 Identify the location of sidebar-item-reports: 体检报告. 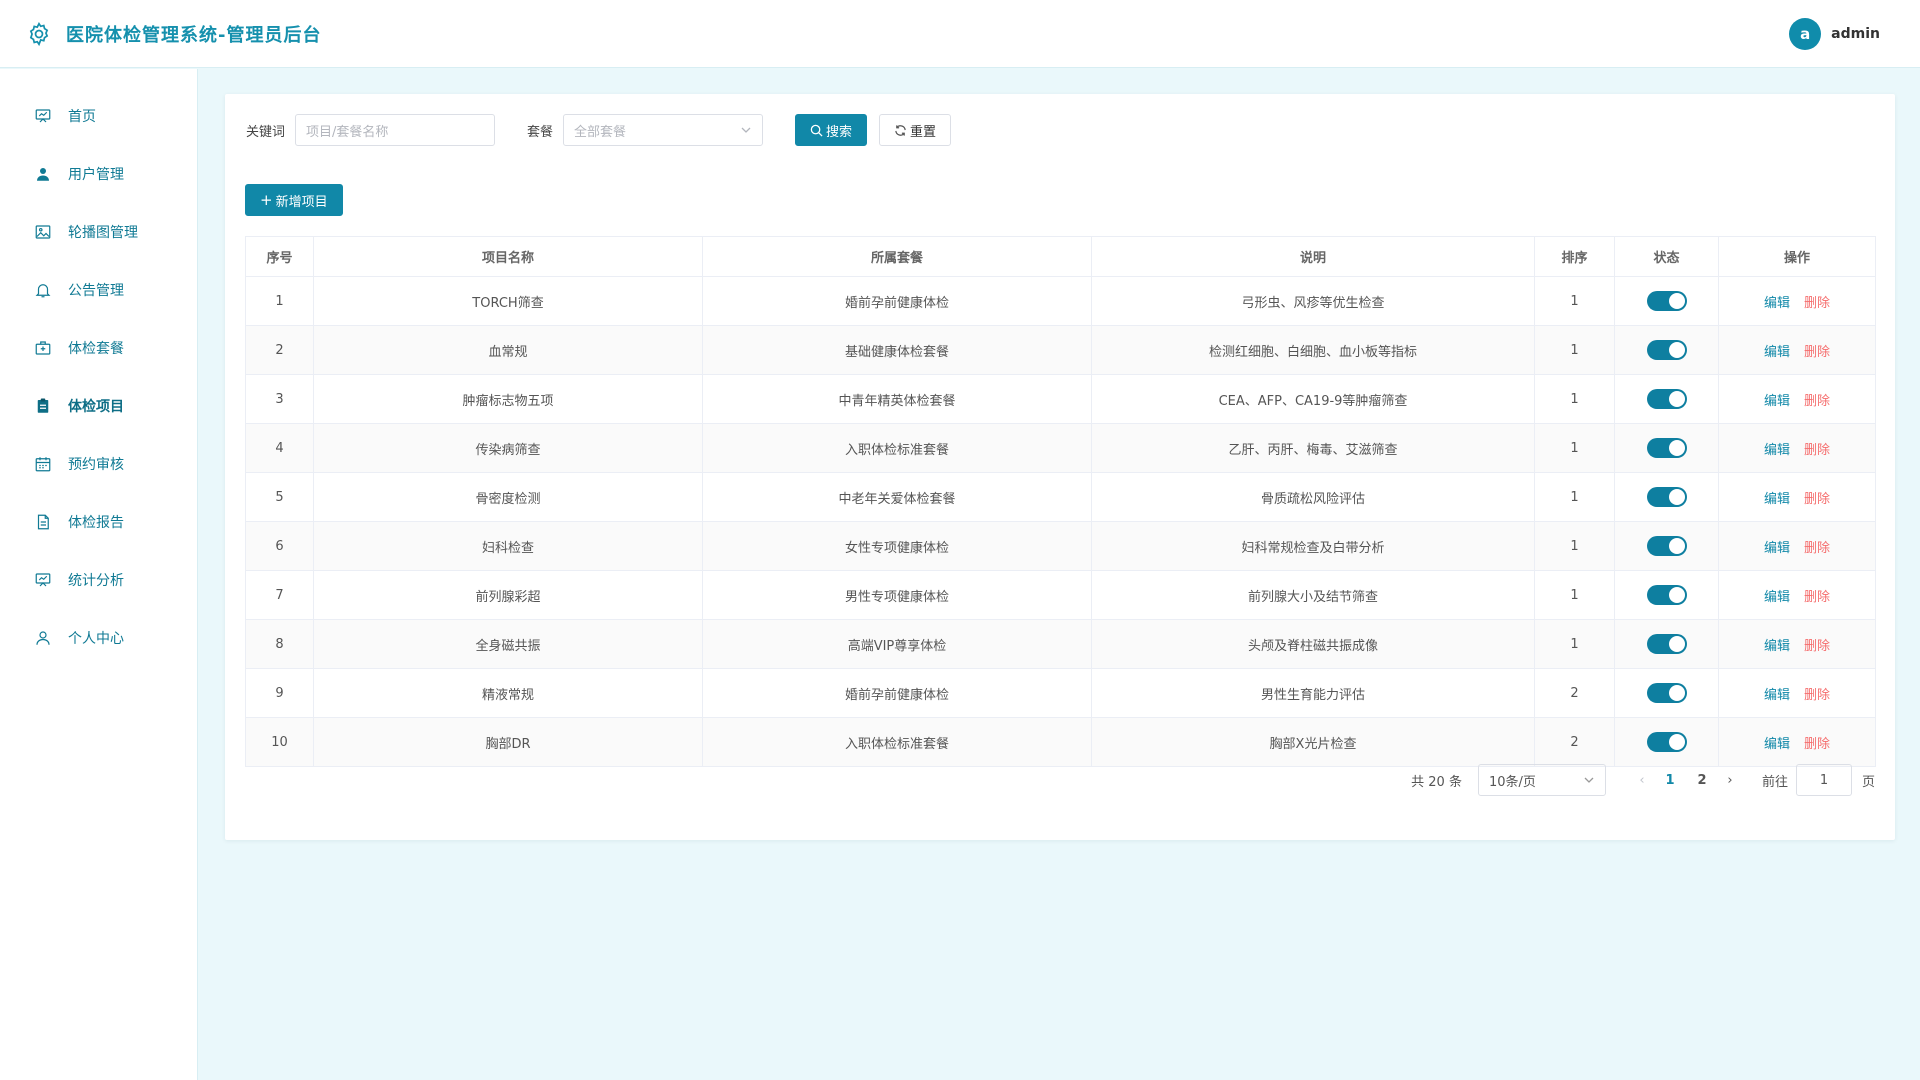
(98, 522).